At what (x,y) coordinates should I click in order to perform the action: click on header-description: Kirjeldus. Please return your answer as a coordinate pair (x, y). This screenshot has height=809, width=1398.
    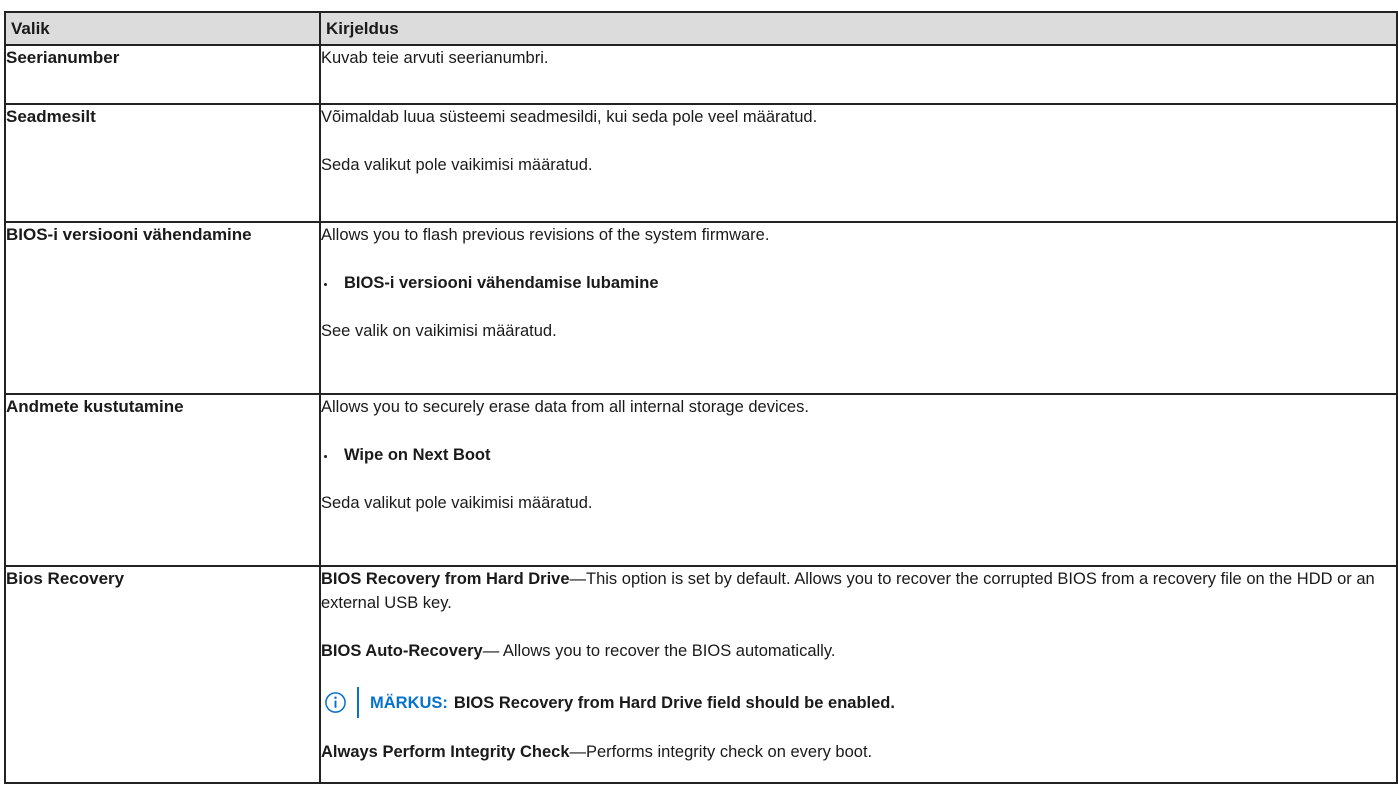
    Looking at the image, I should click on (858, 28).